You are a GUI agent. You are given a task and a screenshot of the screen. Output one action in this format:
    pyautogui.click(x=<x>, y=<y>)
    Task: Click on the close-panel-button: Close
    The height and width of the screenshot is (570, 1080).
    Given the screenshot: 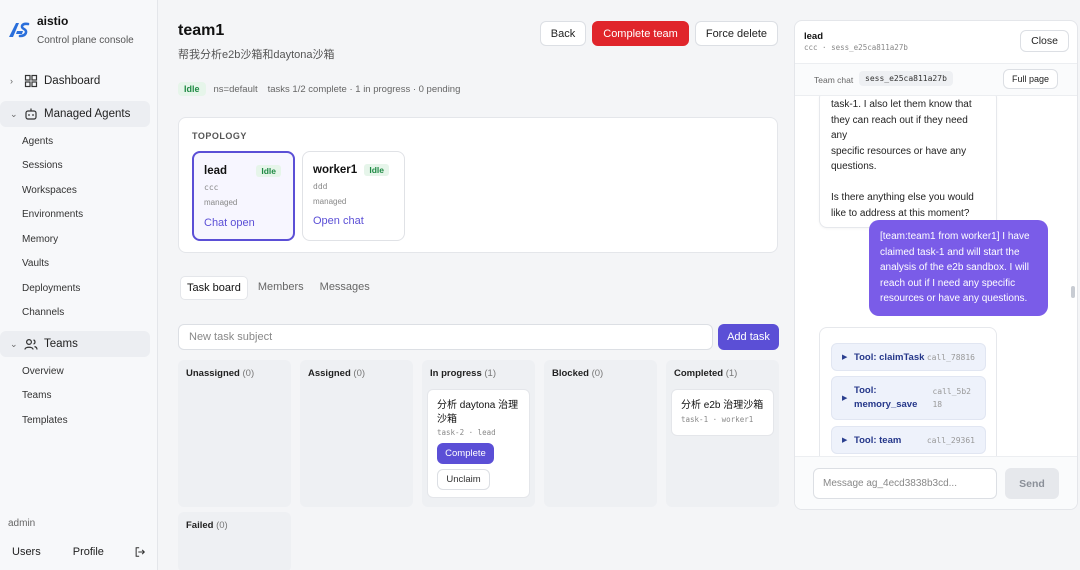 What is the action you would take?
    pyautogui.click(x=1044, y=41)
    